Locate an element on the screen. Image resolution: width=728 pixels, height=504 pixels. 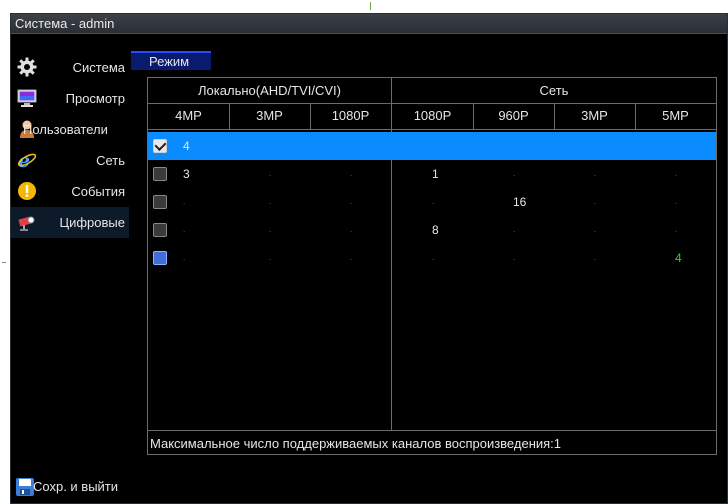
sidebar-item-label: Система is located at coordinates (98, 67).